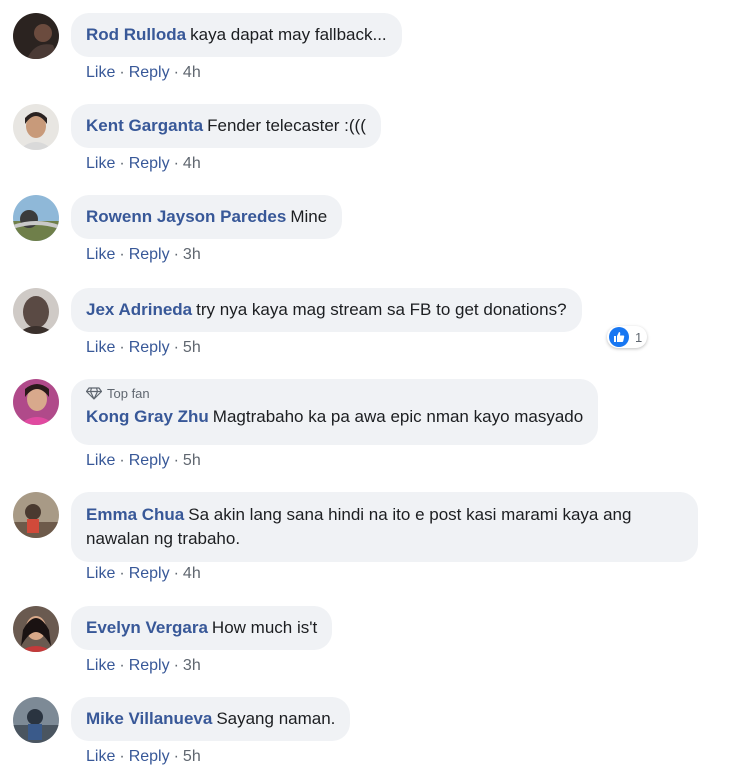 This screenshot has width=750, height=777. What do you see at coordinates (186, 216) in the screenshot?
I see `comment-author: Rowenn Jayson Paredes` at bounding box center [186, 216].